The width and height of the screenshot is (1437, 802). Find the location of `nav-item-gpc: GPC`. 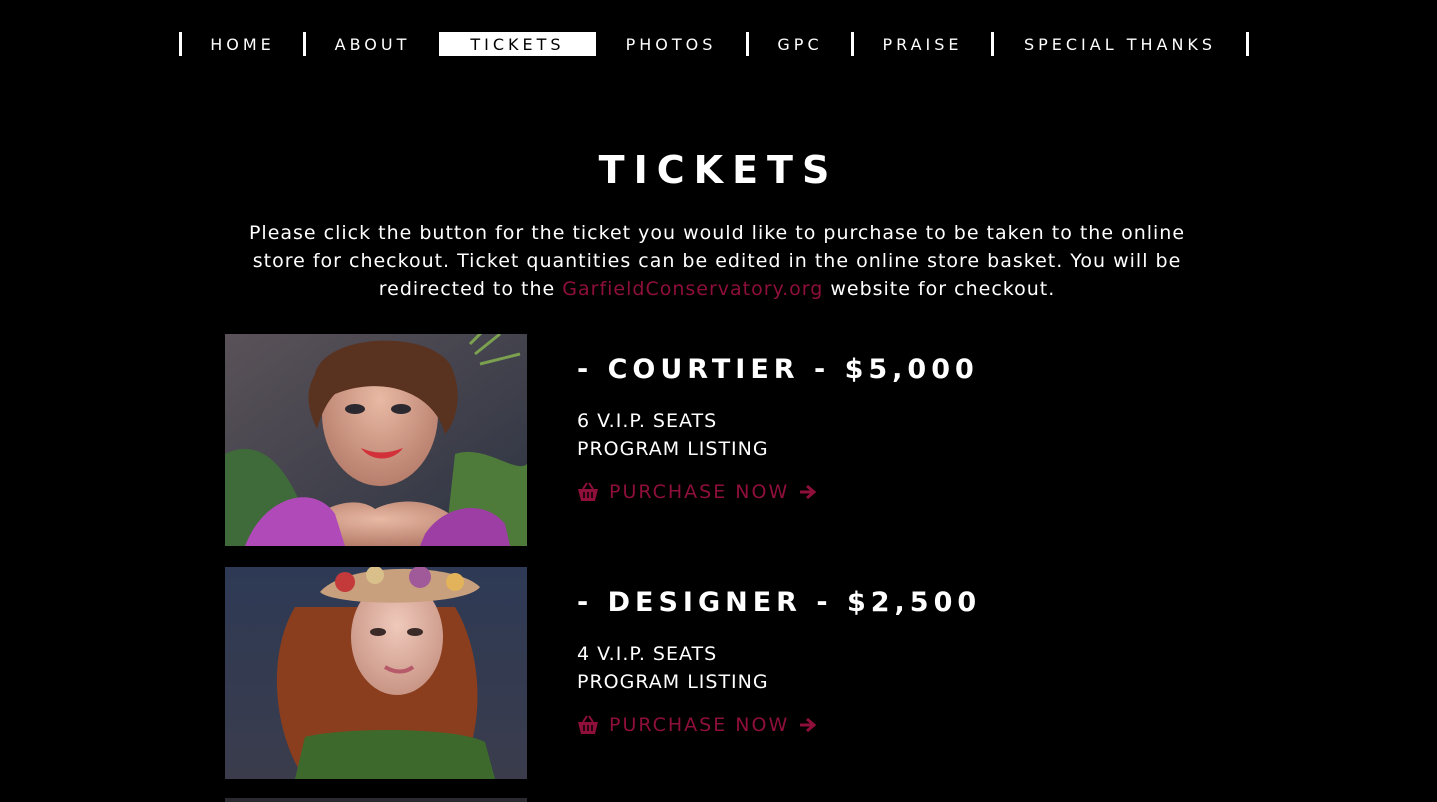

nav-item-gpc: GPC is located at coordinates (800, 44).